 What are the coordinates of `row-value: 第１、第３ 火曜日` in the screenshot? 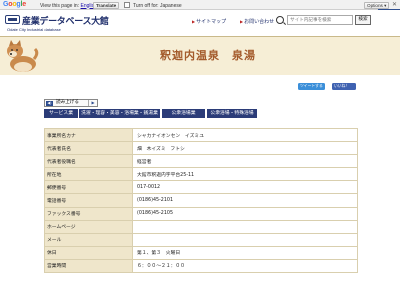 It's located at (245, 252).